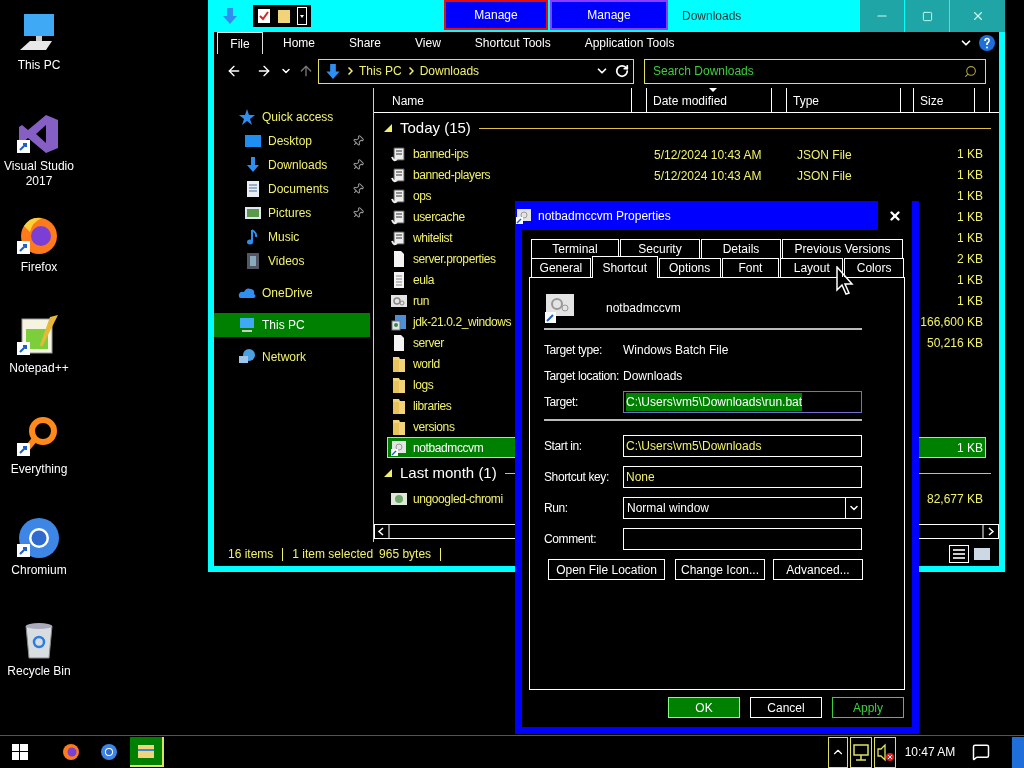  What do you see at coordinates (423, 384) in the screenshot?
I see `file-name: logs` at bounding box center [423, 384].